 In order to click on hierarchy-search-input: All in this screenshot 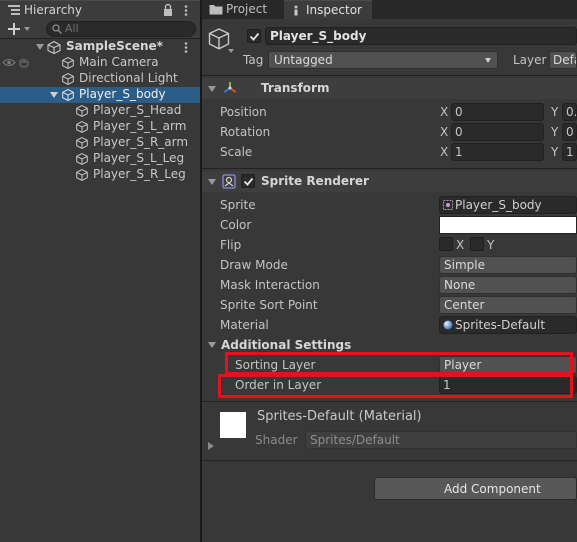, I will do `click(121, 29)`.